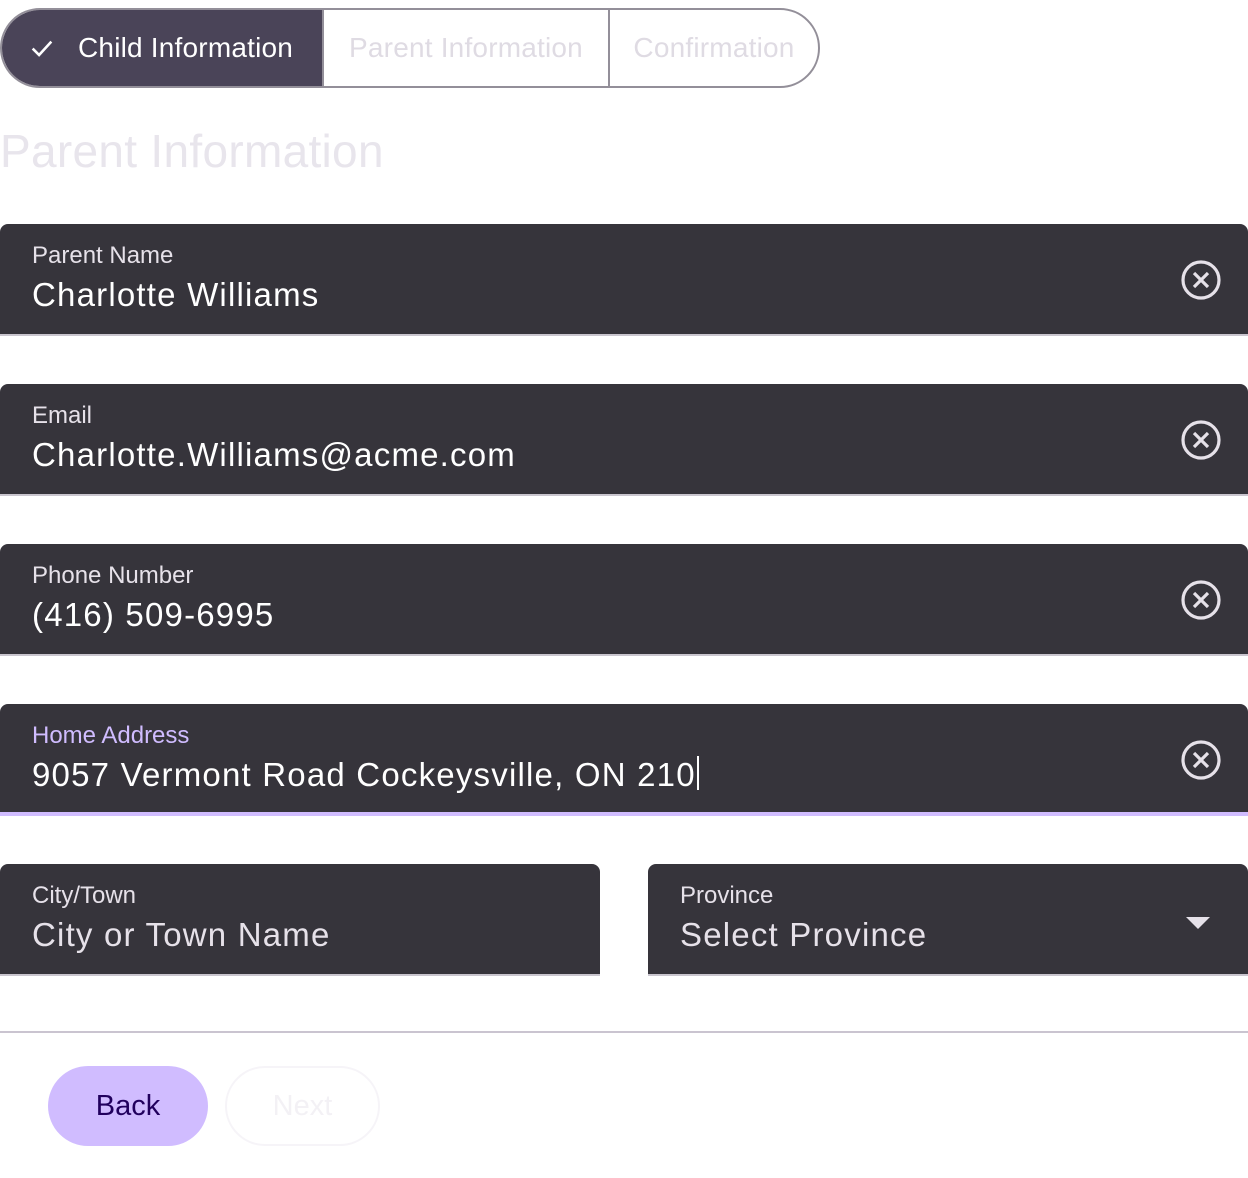 This screenshot has width=1248, height=1178. I want to click on parent-name-input: Charlotte Williams, so click(176, 295).